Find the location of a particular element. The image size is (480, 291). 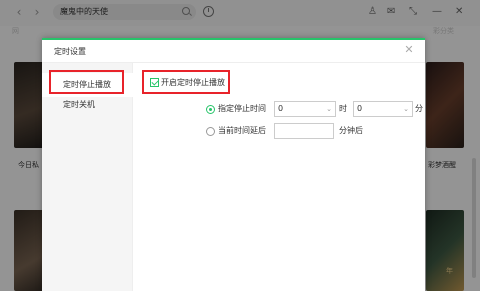

highlight-box-checkbox is located at coordinates (186, 82).